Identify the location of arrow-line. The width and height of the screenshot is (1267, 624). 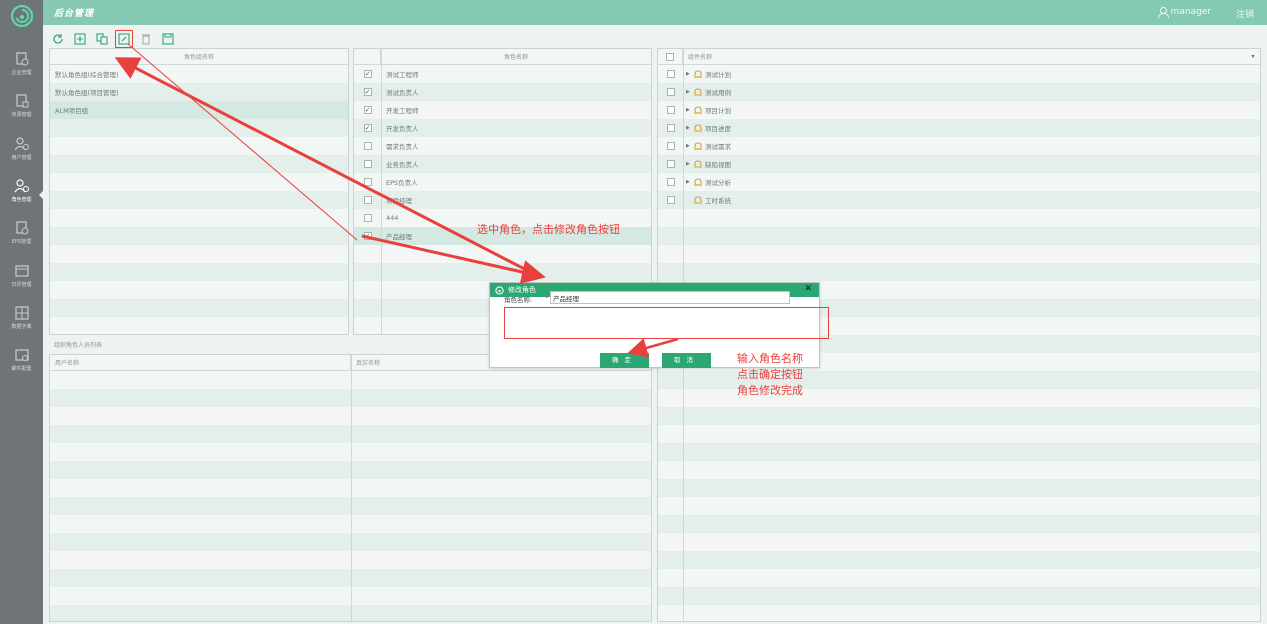
(242, 142).